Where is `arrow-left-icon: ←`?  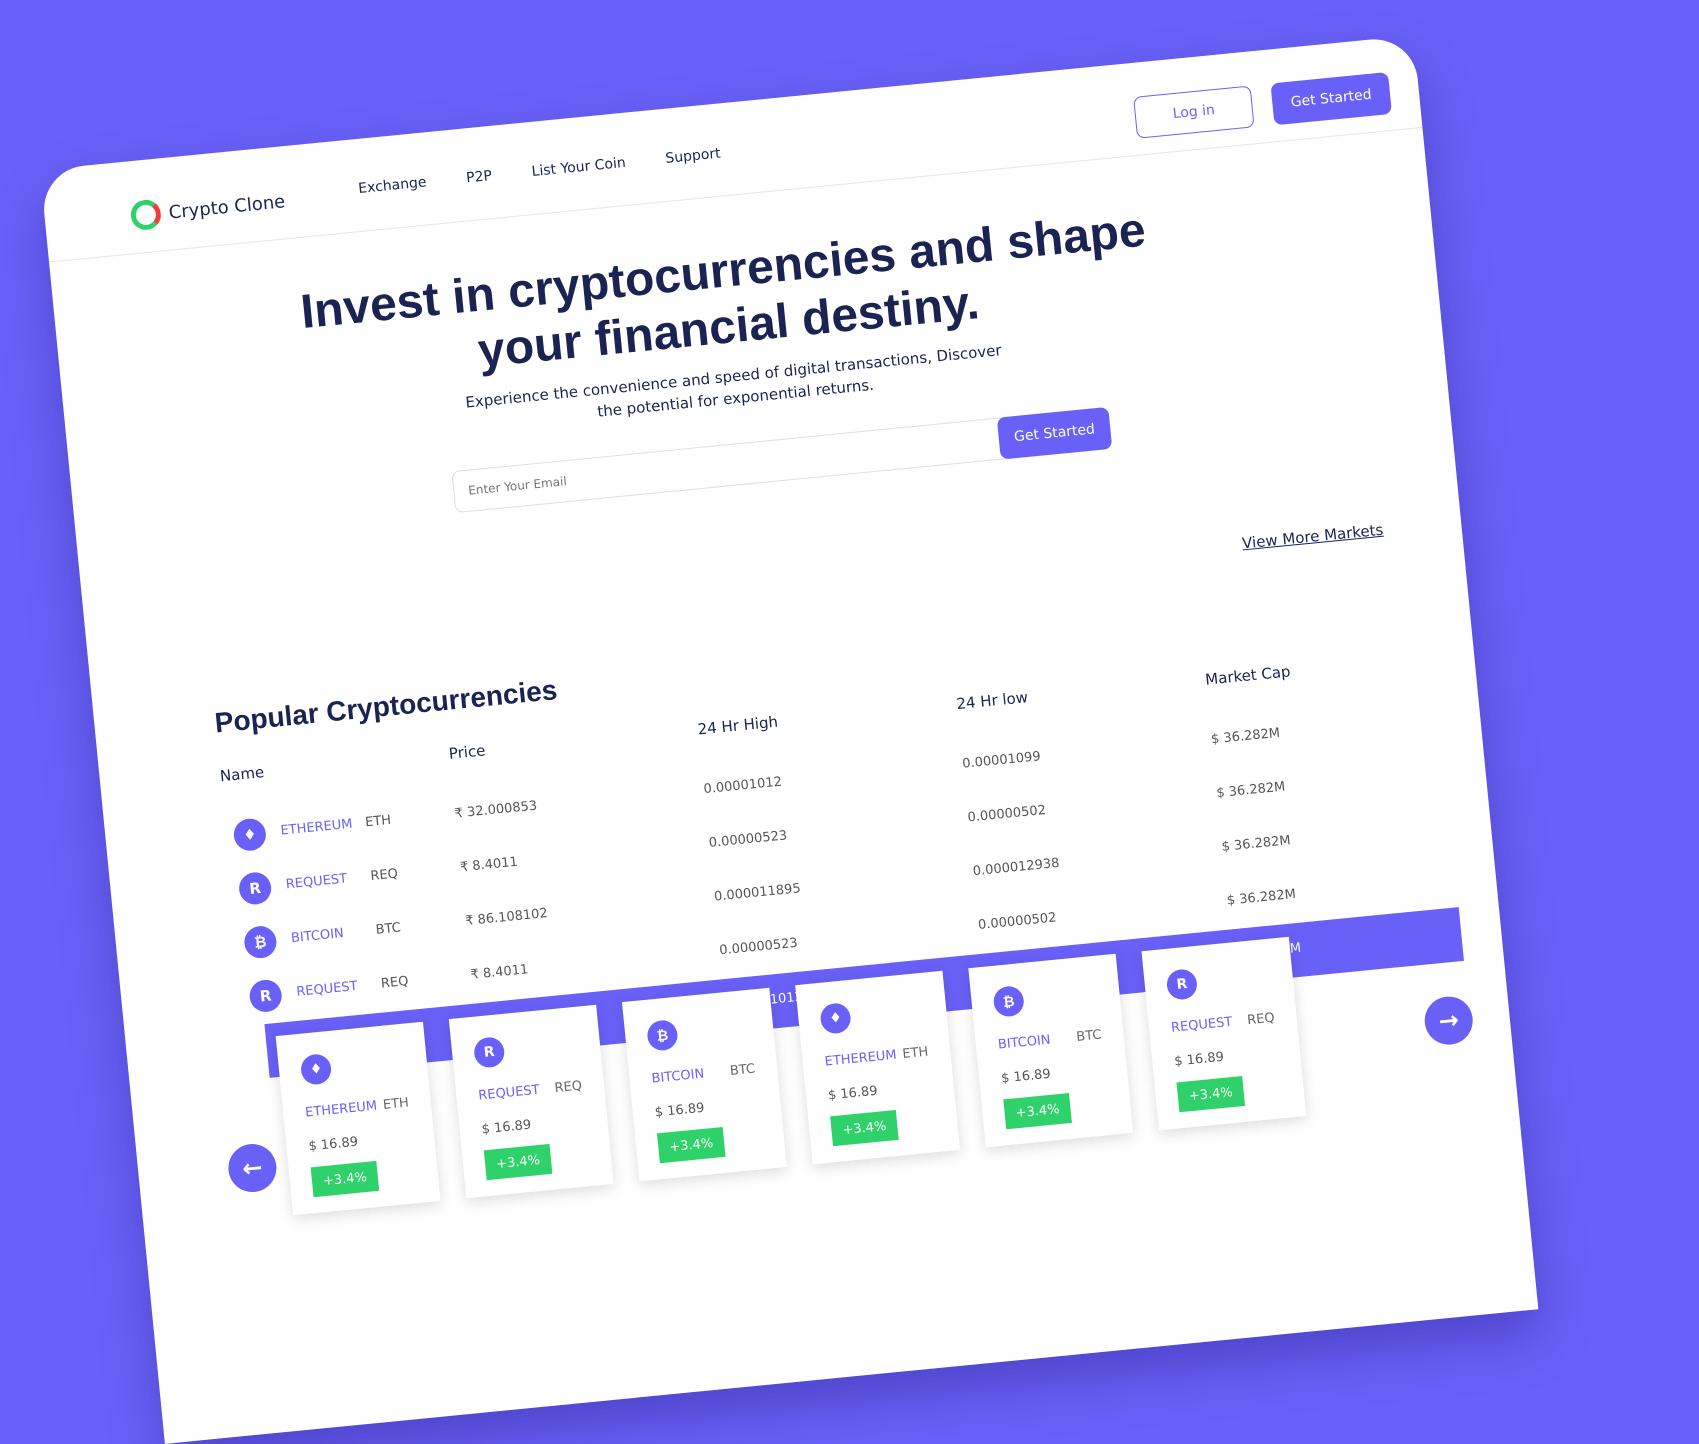
arrow-left-icon: ← is located at coordinates (252, 1168).